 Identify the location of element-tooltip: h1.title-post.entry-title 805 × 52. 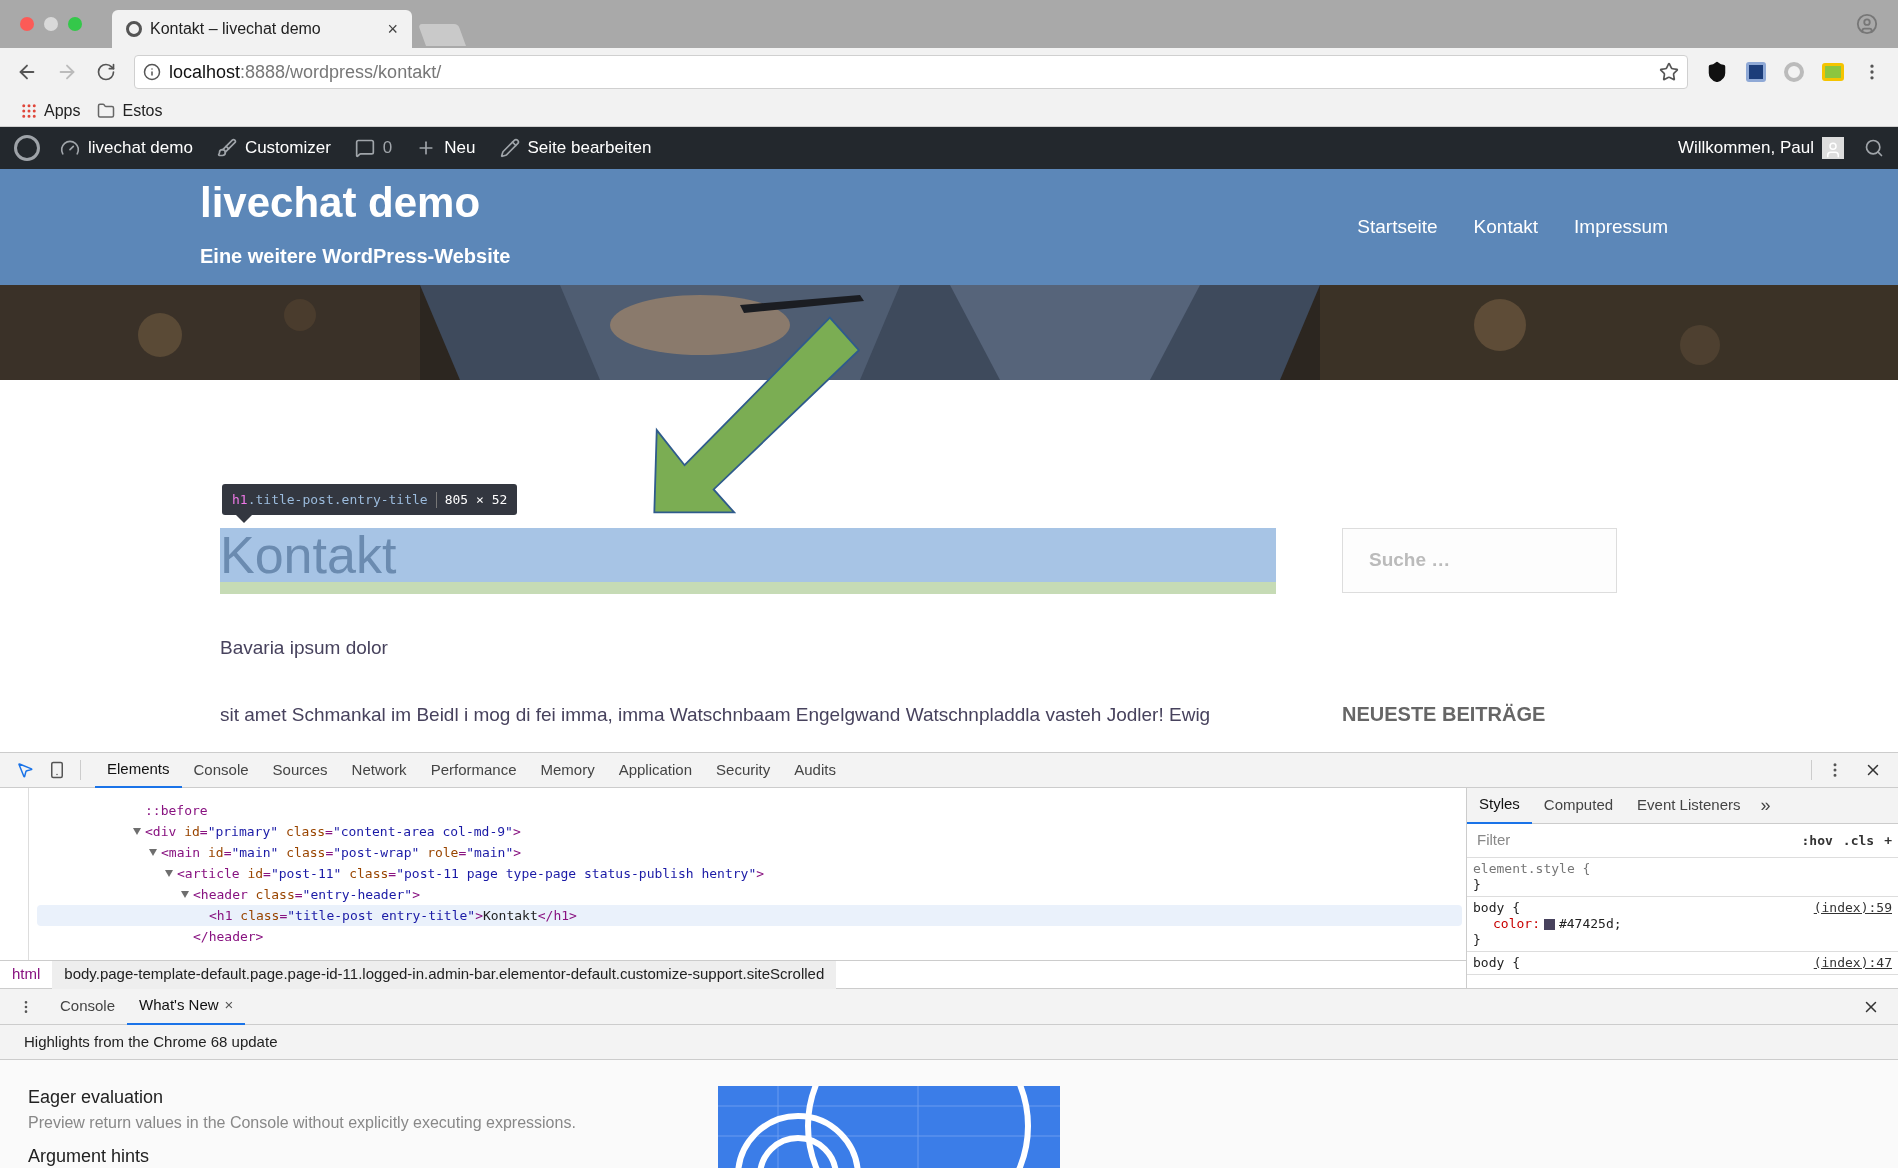
(370, 499).